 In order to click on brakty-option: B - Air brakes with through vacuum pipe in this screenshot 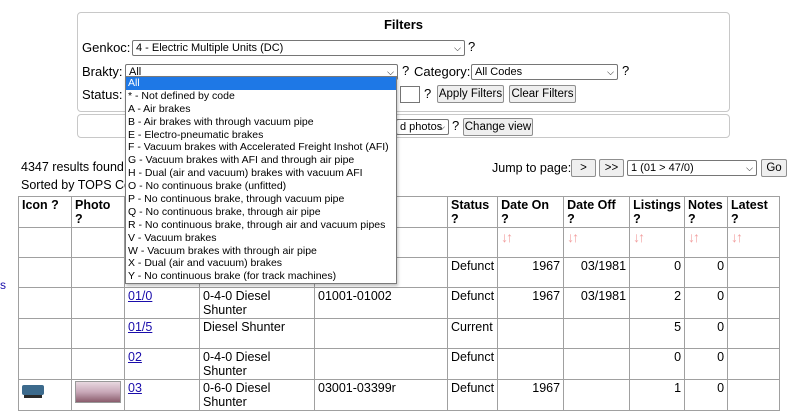, I will do `click(261, 122)`.